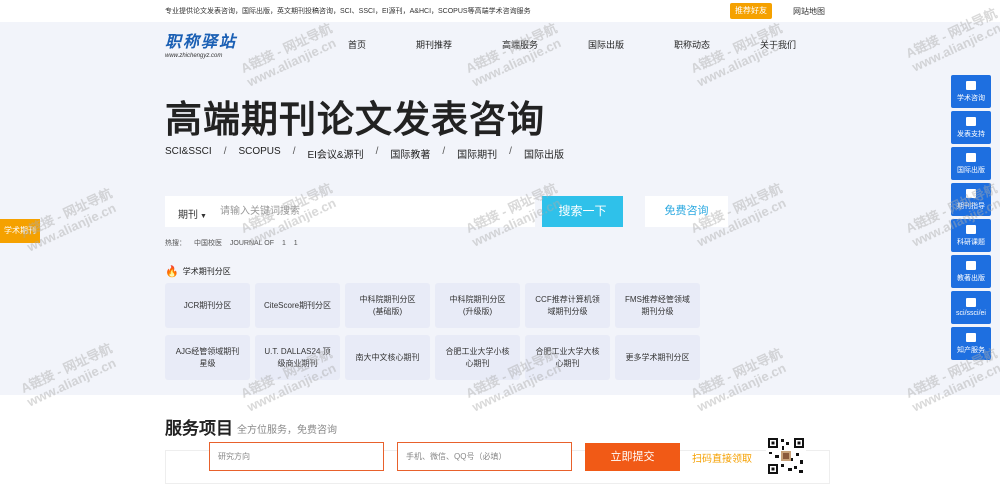 The height and width of the screenshot is (484, 1000). What do you see at coordinates (971, 337) in the screenshot?
I see `patent-icon` at bounding box center [971, 337].